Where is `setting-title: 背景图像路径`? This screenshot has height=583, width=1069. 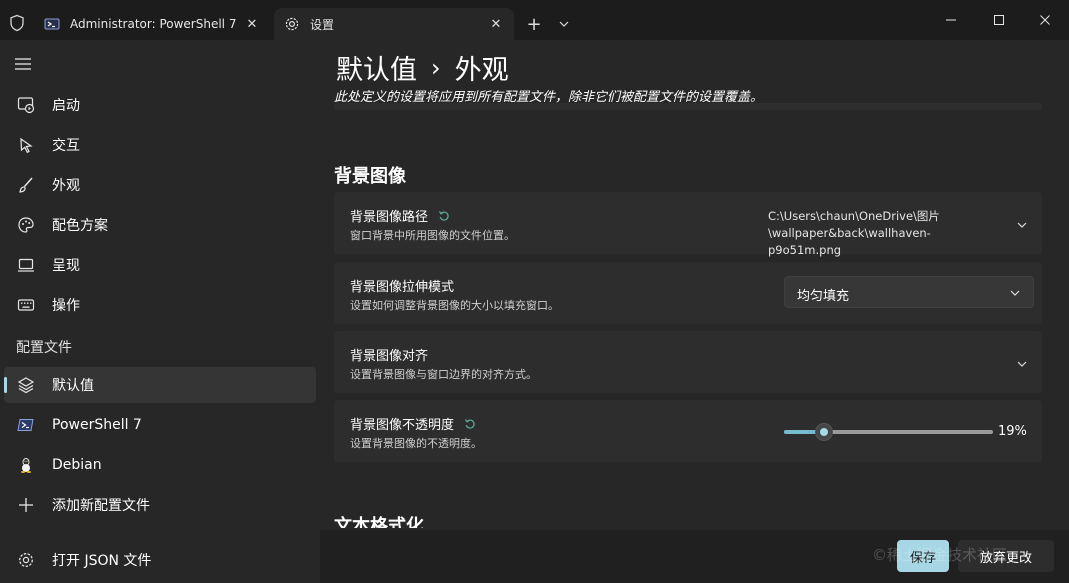
setting-title: 背景图像路径 is located at coordinates (400, 215).